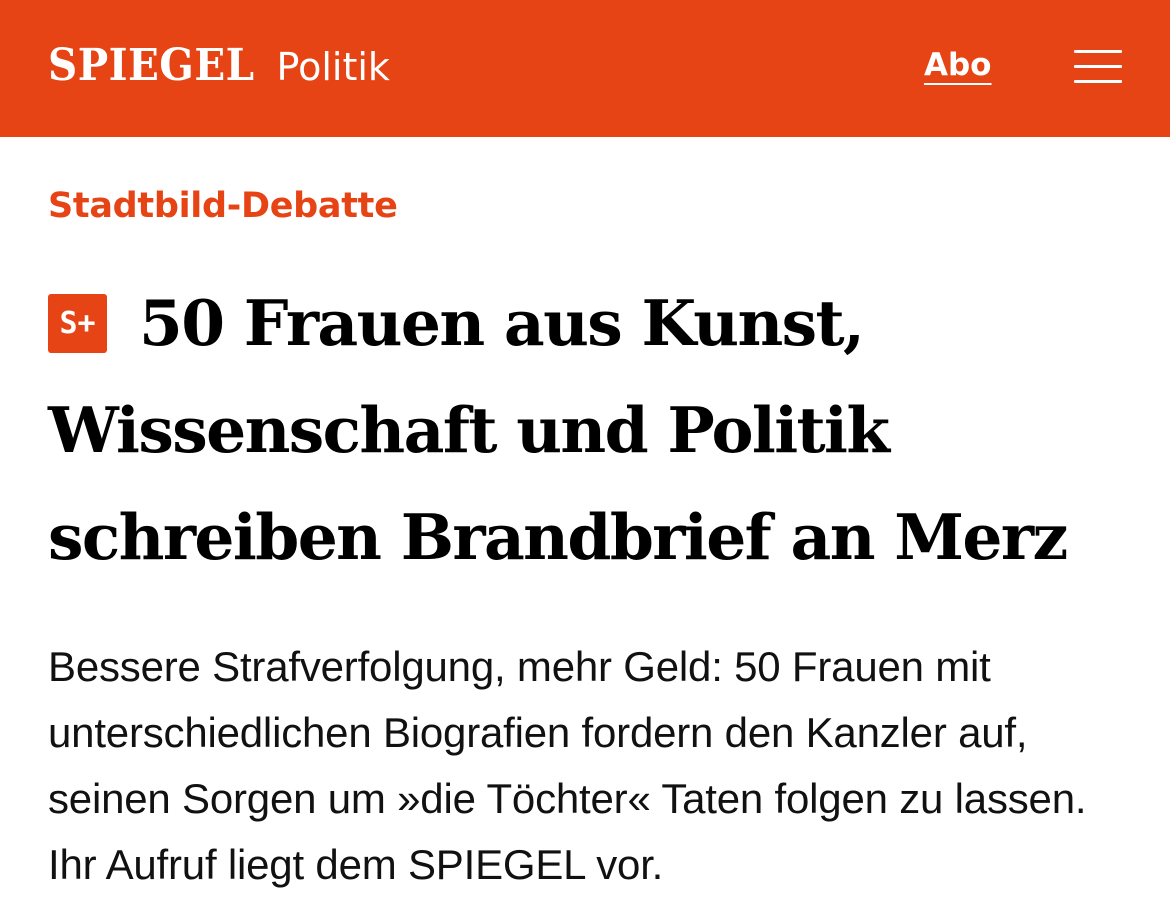  Describe the element at coordinates (77, 323) in the screenshot. I see `spiegel-plus-badge-icon: S+` at that location.